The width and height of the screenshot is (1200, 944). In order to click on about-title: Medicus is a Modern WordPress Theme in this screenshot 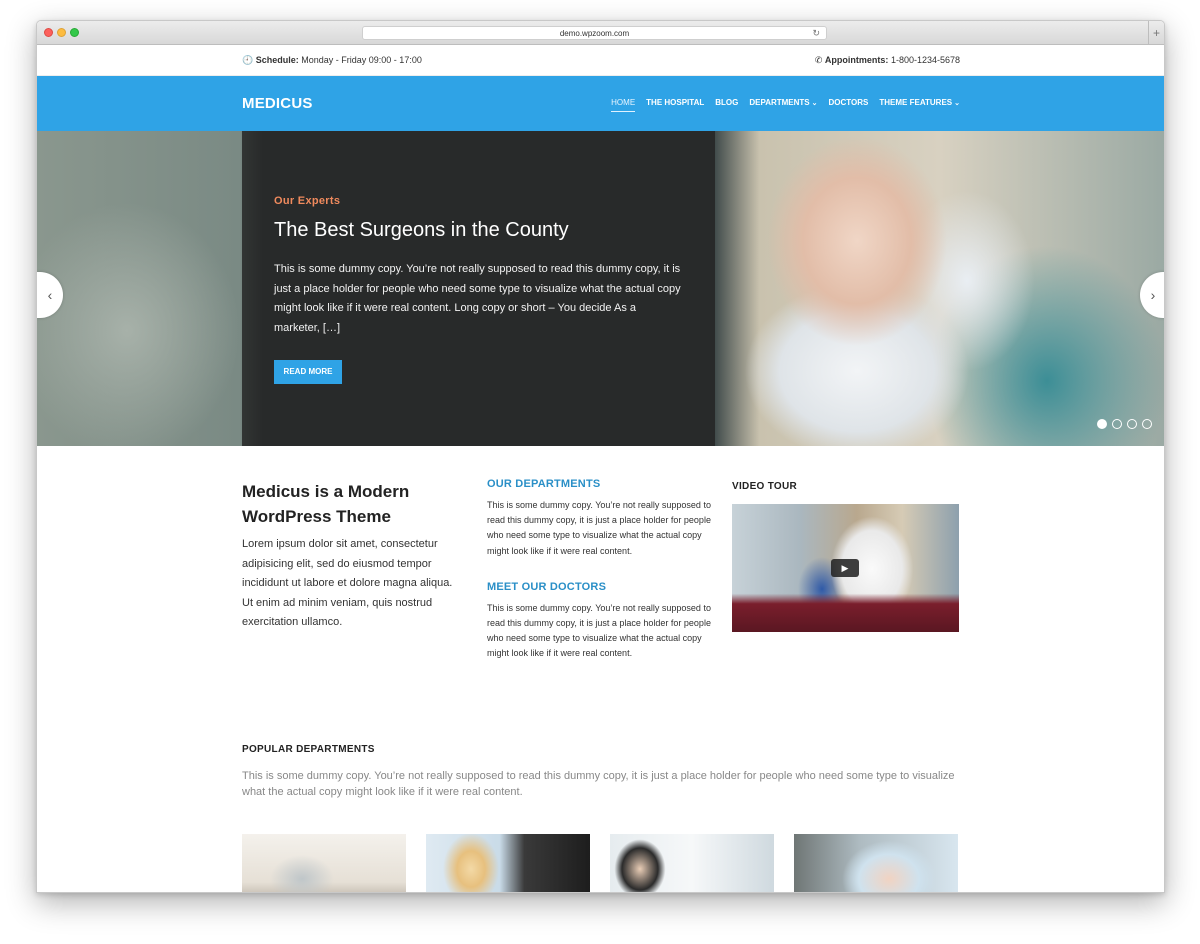, I will do `click(326, 504)`.